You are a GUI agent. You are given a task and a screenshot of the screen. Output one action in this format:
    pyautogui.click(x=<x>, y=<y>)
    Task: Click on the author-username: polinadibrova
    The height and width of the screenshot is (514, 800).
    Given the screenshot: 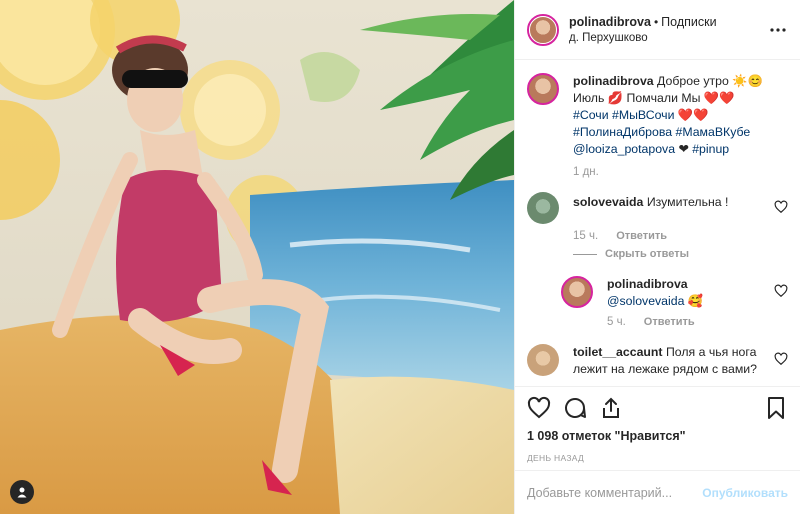 What is the action you would take?
    pyautogui.click(x=610, y=22)
    